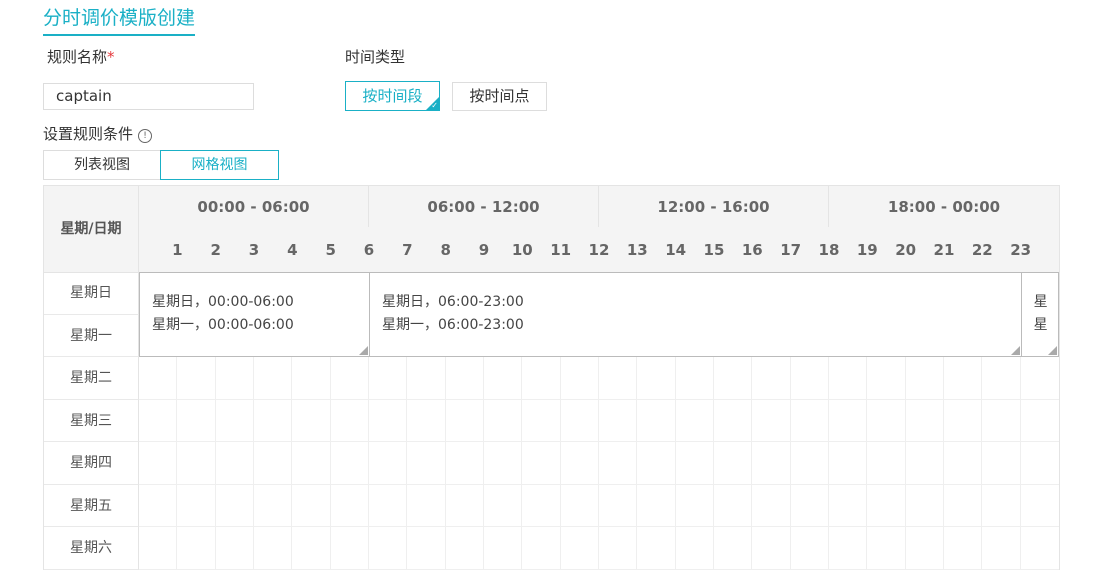 This screenshot has height=573, width=1103. What do you see at coordinates (148, 96) in the screenshot?
I see `rule-name-input: captain` at bounding box center [148, 96].